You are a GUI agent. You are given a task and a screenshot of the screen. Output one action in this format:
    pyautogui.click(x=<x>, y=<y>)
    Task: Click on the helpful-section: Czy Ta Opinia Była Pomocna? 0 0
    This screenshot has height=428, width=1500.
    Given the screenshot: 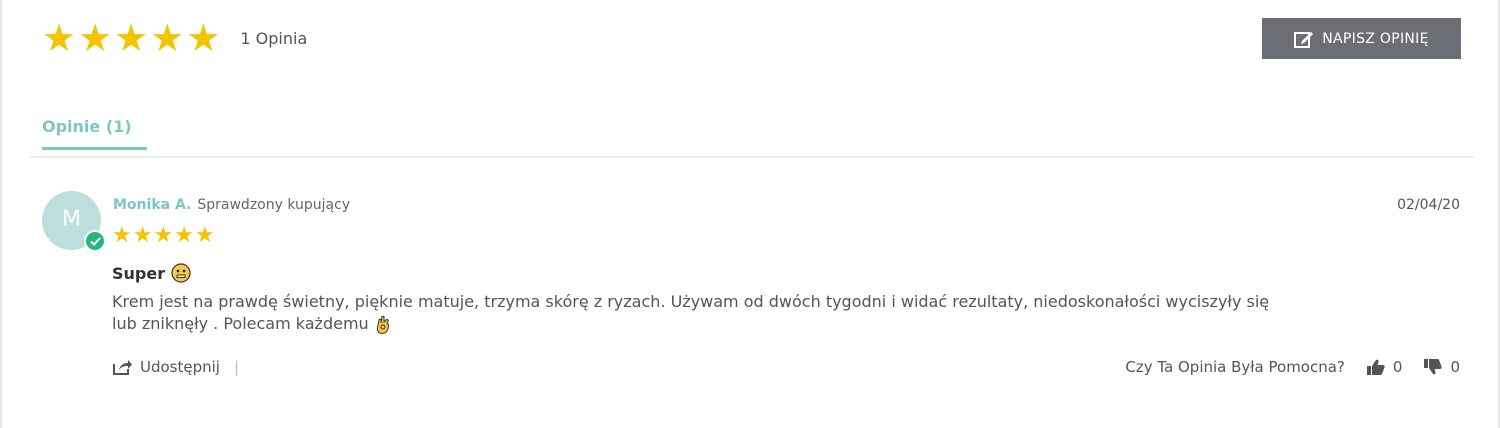 What is the action you would take?
    pyautogui.click(x=1292, y=367)
    